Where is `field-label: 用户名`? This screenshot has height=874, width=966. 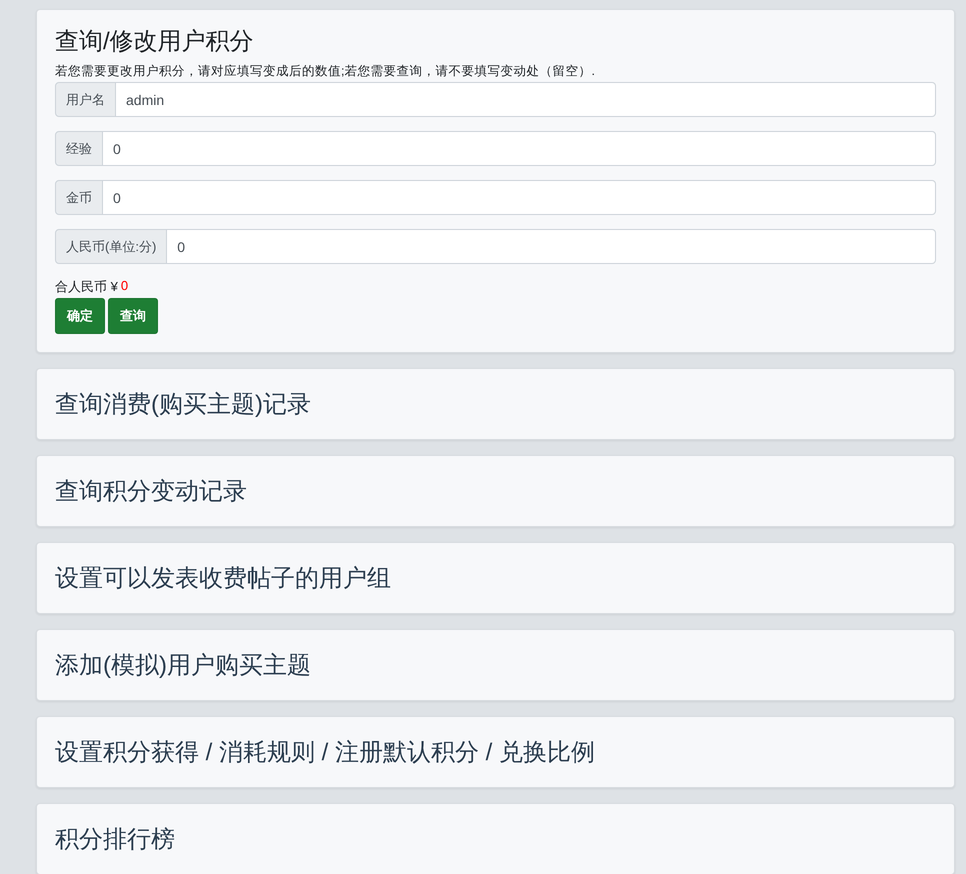 field-label: 用户名 is located at coordinates (85, 100).